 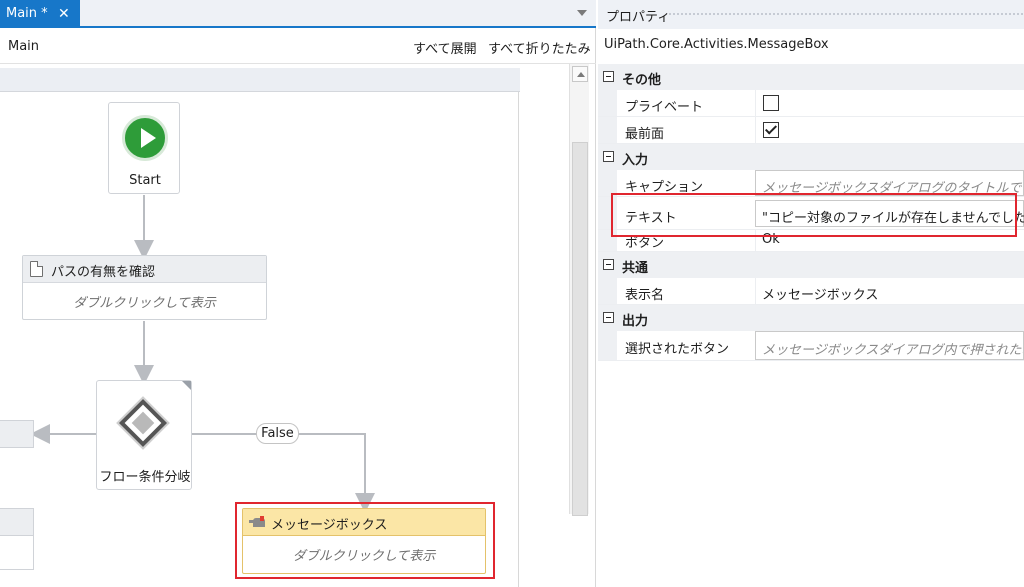 I want to click on category-label: その他, so click(x=642, y=80).